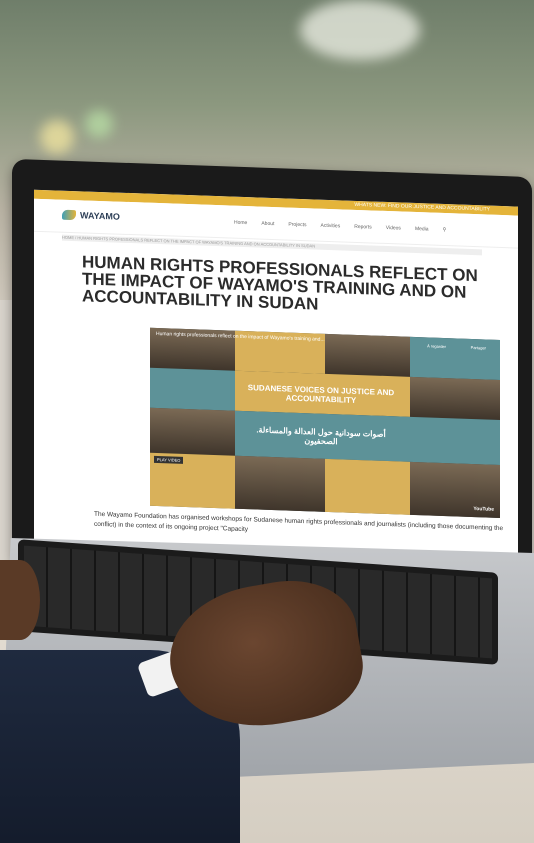  What do you see at coordinates (478, 348) in the screenshot?
I see `share-button: Partager` at bounding box center [478, 348].